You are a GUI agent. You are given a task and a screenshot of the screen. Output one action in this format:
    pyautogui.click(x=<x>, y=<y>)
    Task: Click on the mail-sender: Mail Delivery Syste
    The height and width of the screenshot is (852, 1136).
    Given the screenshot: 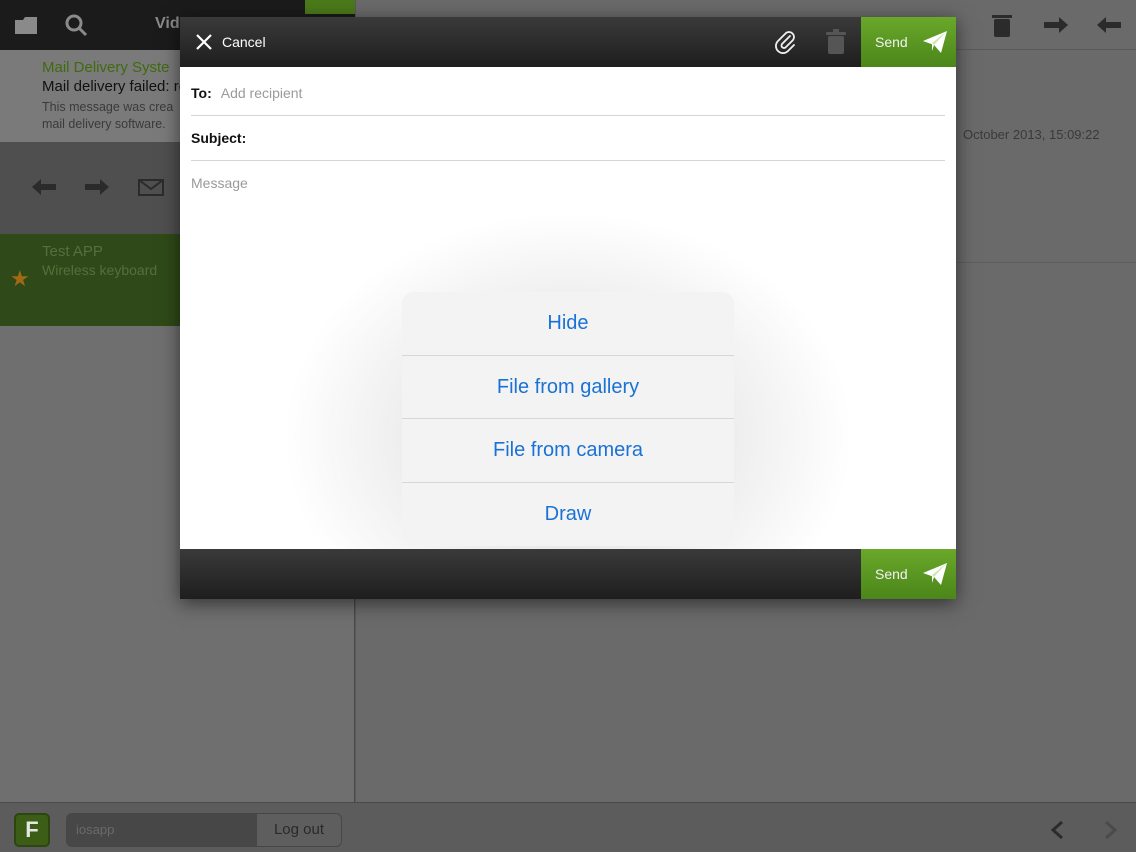 What is the action you would take?
    pyautogui.click(x=106, y=67)
    